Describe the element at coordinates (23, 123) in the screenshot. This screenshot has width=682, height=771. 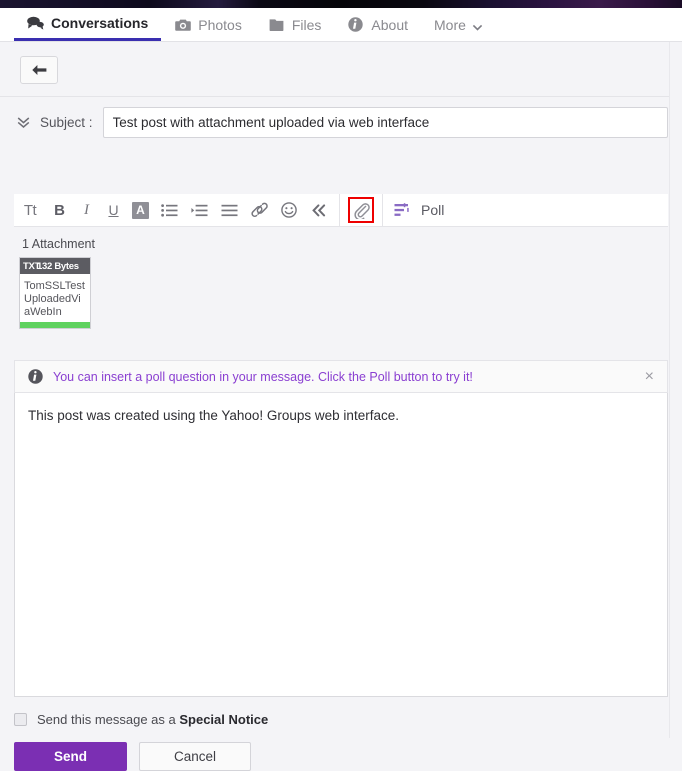
I see `chevron-double-down-icon` at that location.